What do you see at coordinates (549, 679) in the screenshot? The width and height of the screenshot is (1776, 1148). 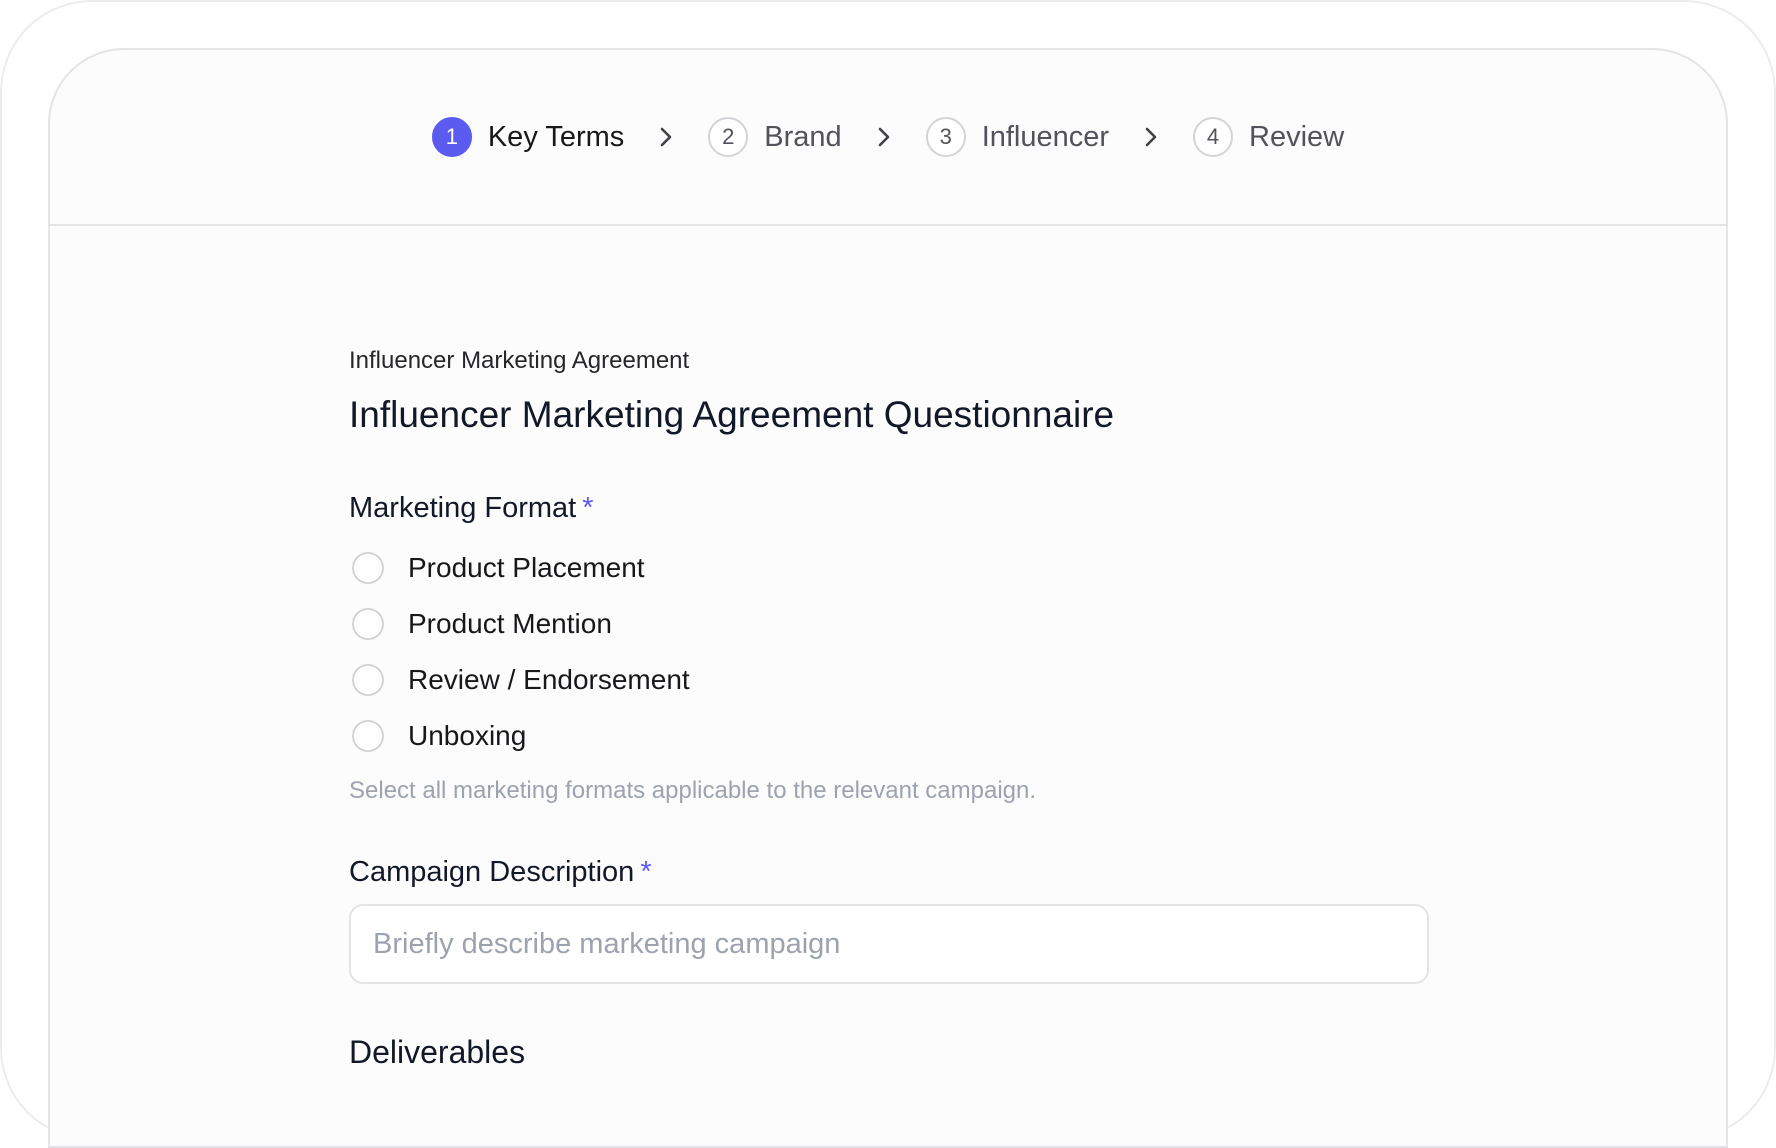 I see `option-label: Review / Endorsement` at bounding box center [549, 679].